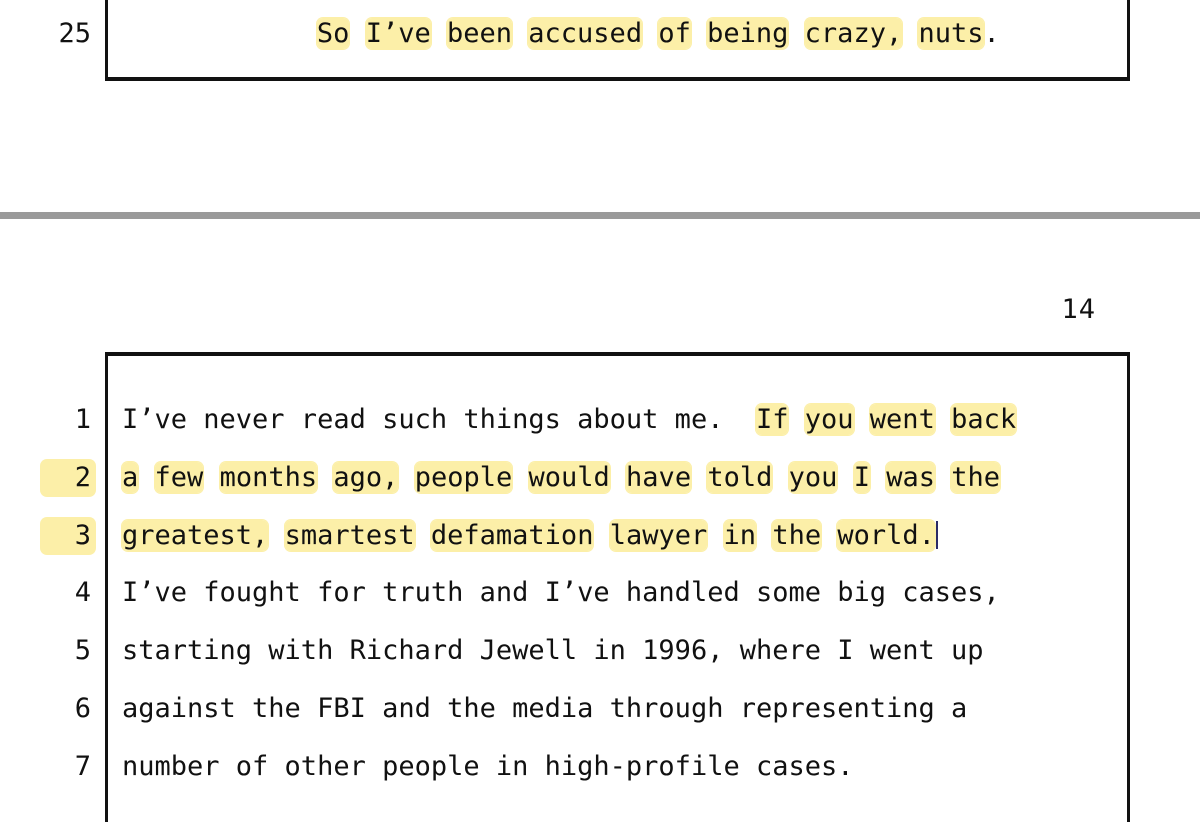 This screenshot has height=822, width=1200. Describe the element at coordinates (991, 33) in the screenshot. I see `plain-text: .` at that location.